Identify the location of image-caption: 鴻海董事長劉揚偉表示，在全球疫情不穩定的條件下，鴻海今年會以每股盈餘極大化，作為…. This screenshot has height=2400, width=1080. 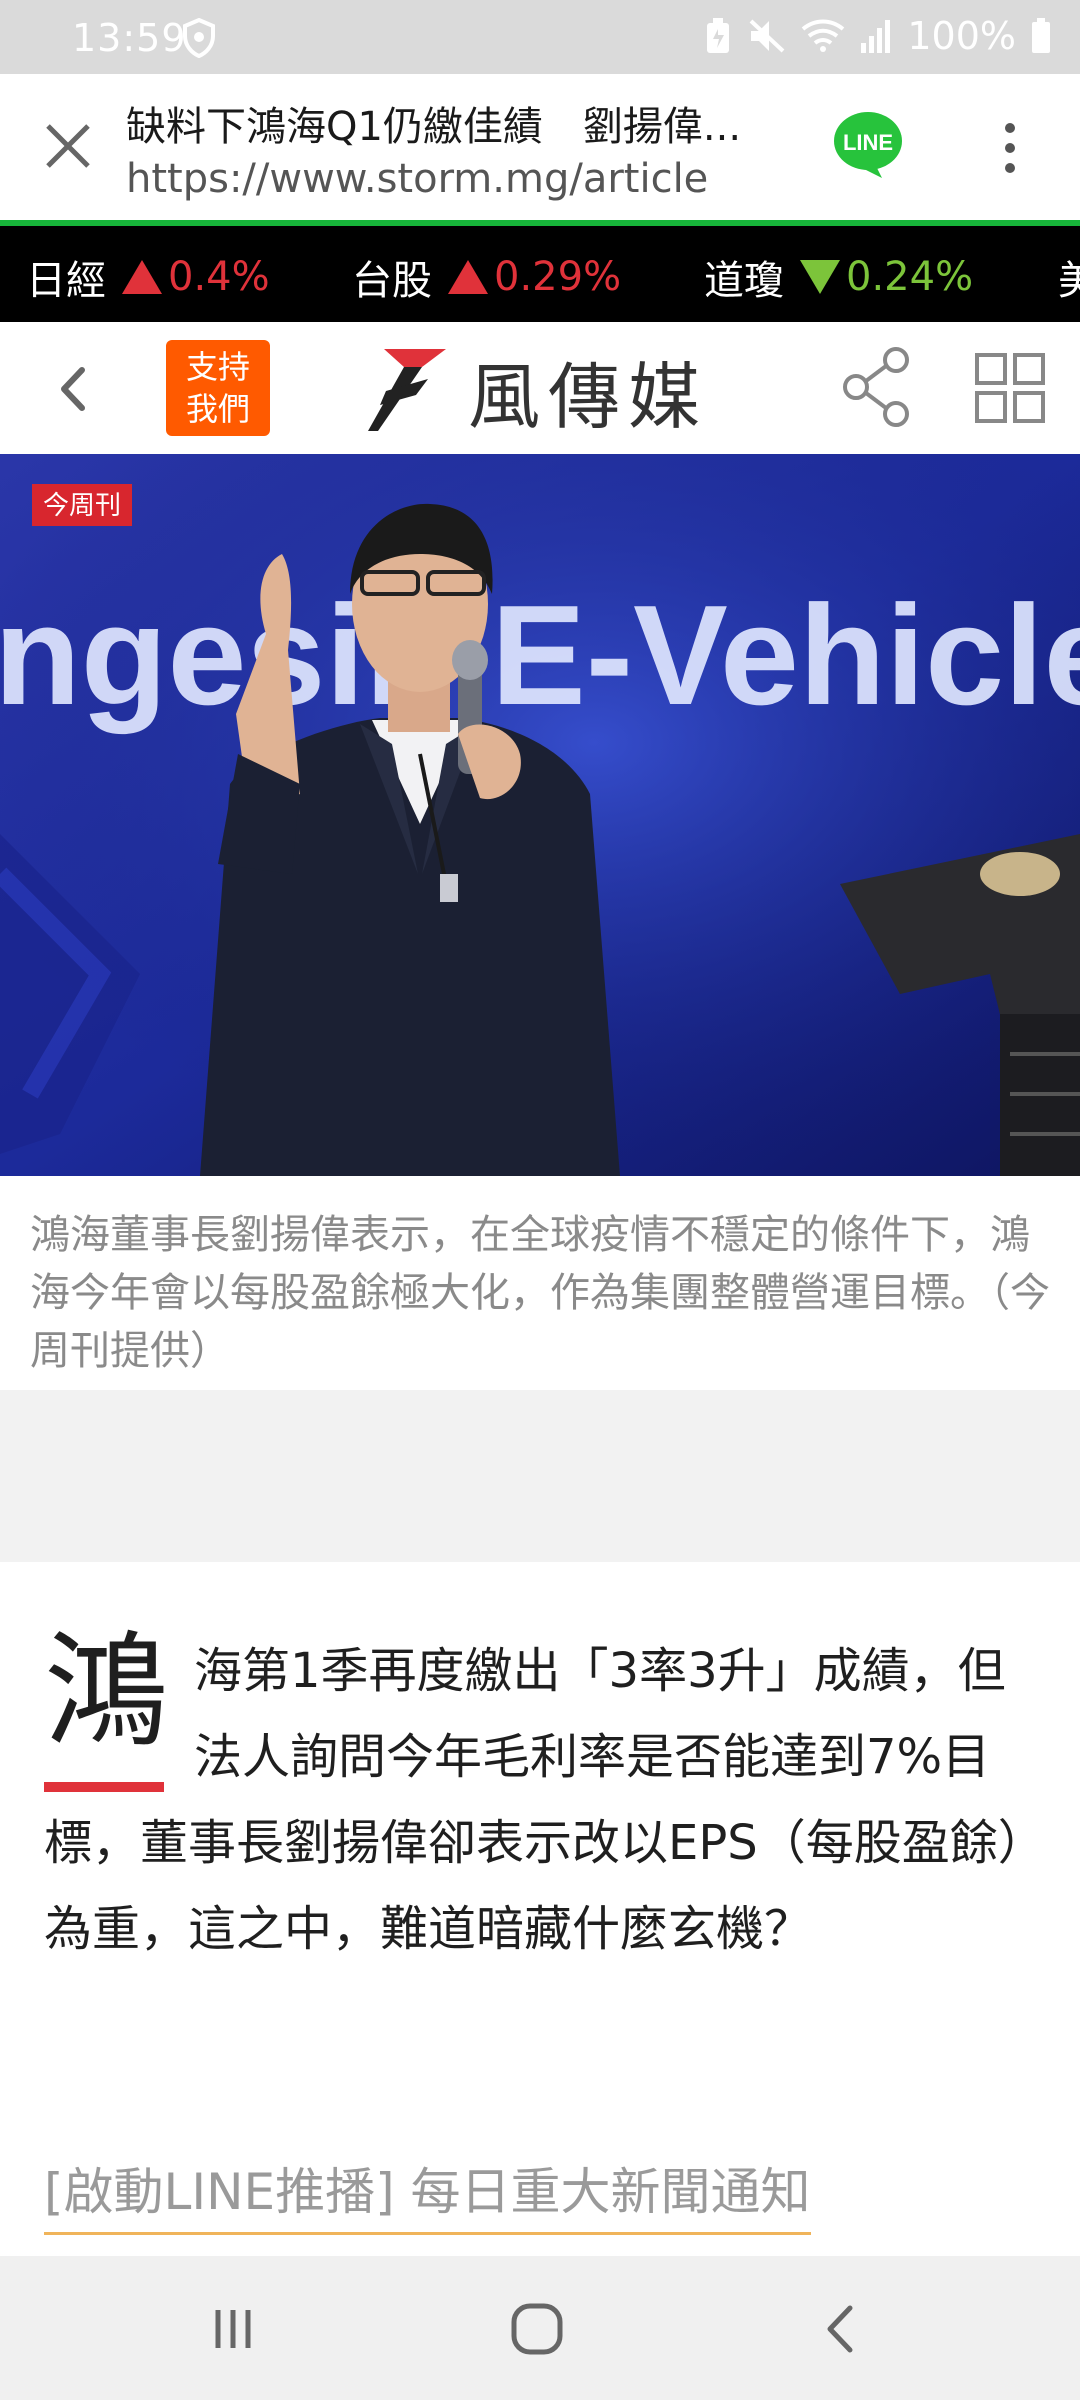
(540, 1293).